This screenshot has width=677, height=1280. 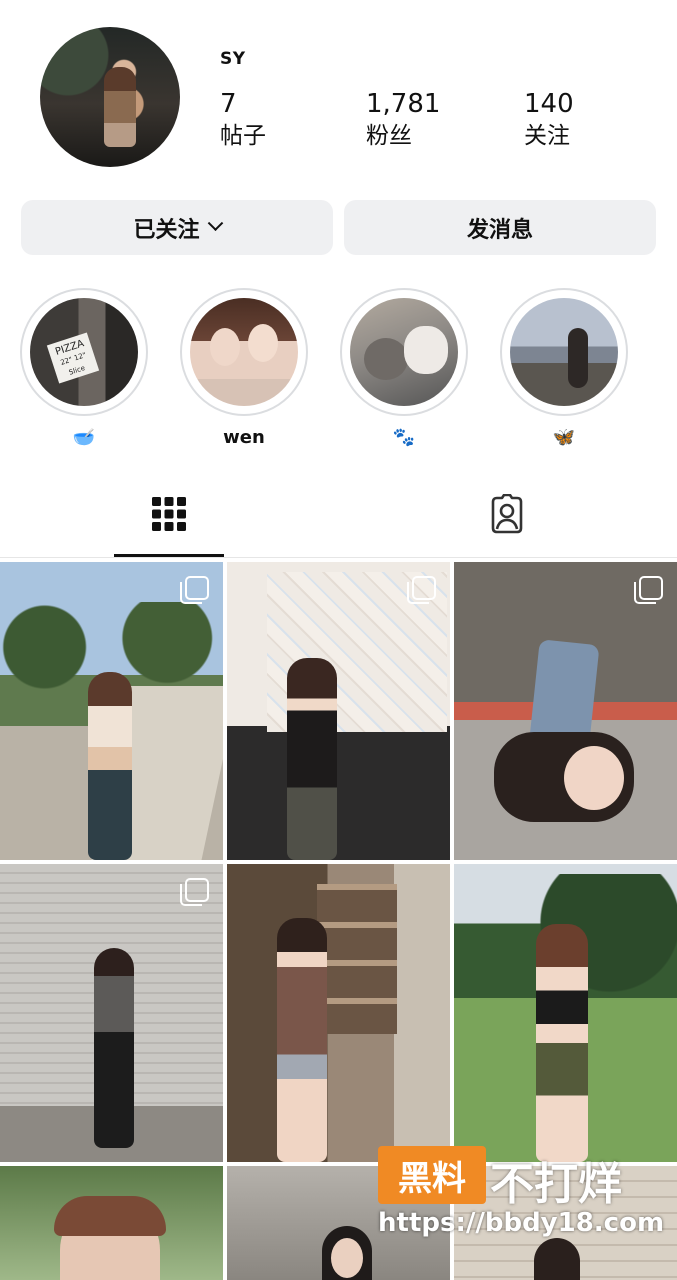 I want to click on grid-icon, so click(x=169, y=514).